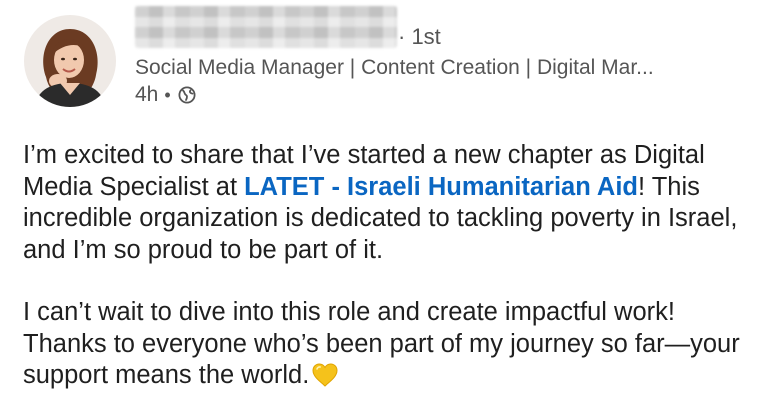 This screenshot has width=768, height=420. What do you see at coordinates (147, 94) in the screenshot?
I see `post-time: 4h` at bounding box center [147, 94].